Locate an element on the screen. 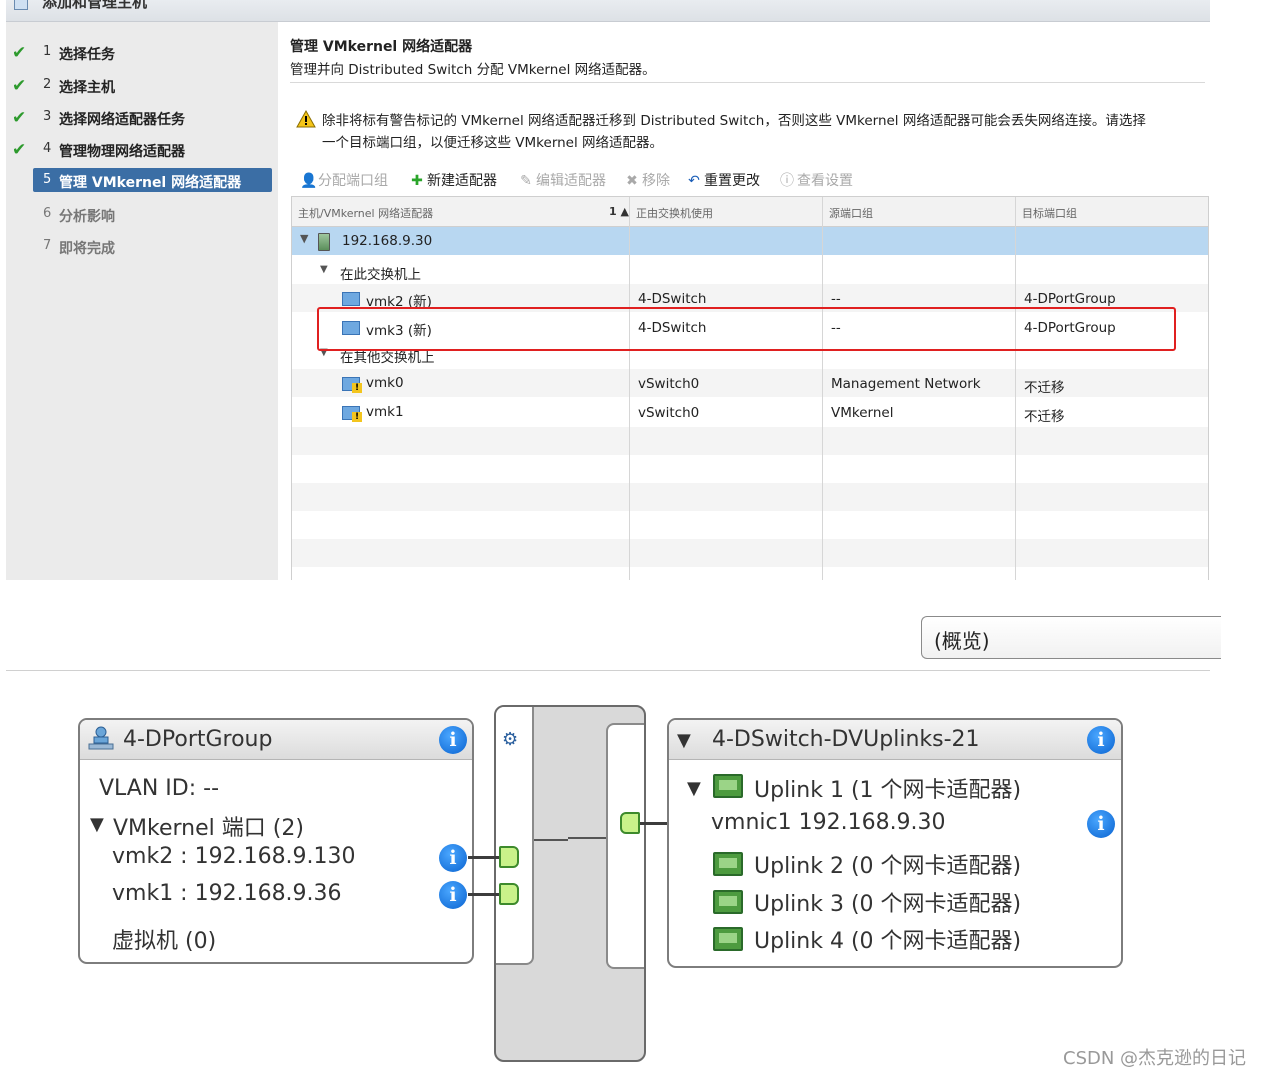 This screenshot has height=1076, width=1270. view-settings-button: ⓘ 查看设置 is located at coordinates (816, 181).